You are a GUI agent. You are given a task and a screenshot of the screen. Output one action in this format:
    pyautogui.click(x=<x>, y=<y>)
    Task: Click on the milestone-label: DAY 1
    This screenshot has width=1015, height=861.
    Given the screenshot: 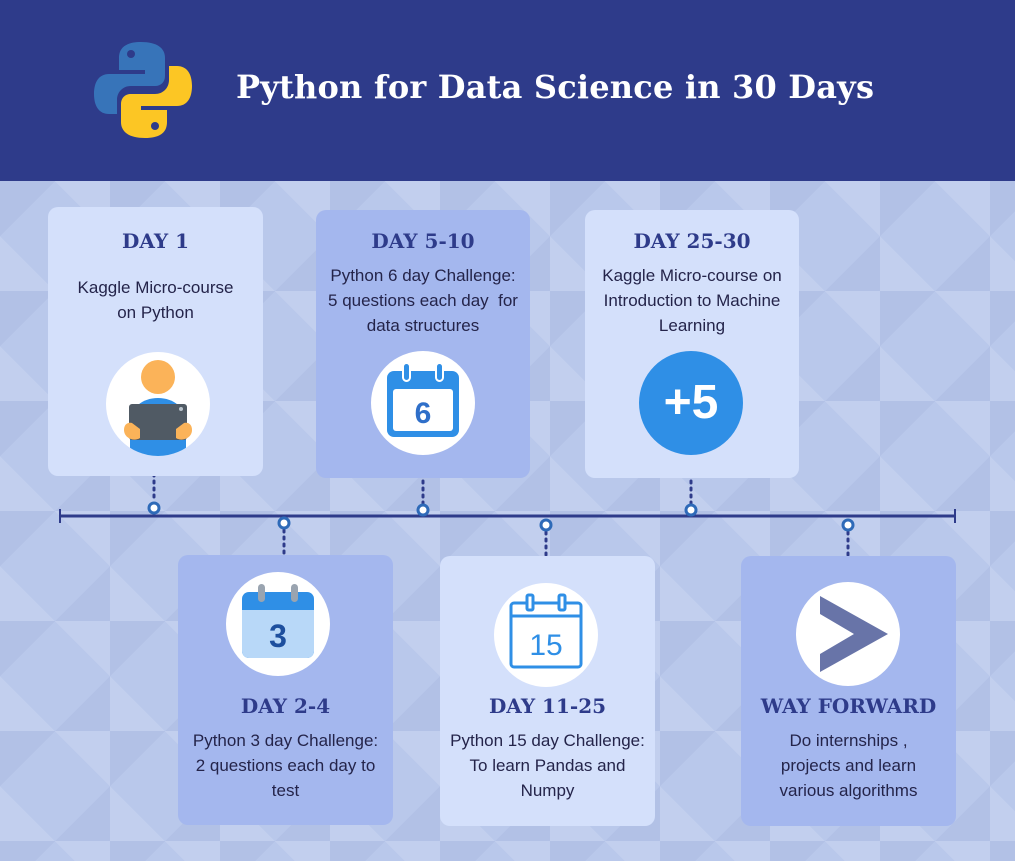 What is the action you would take?
    pyautogui.click(x=155, y=241)
    